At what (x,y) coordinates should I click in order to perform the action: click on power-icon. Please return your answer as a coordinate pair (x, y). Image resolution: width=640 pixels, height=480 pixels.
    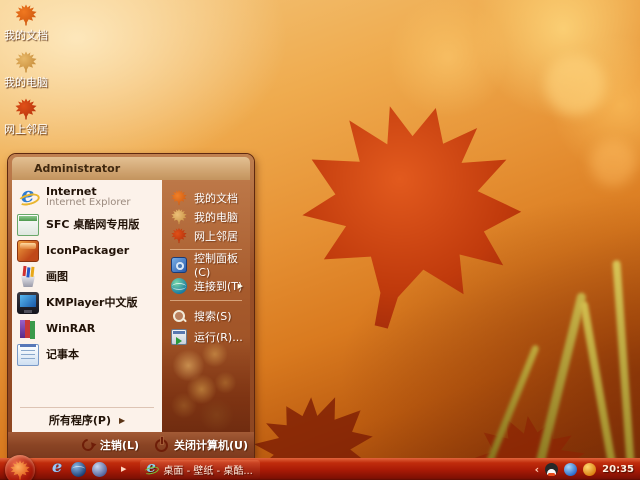
    Looking at the image, I should click on (161, 445).